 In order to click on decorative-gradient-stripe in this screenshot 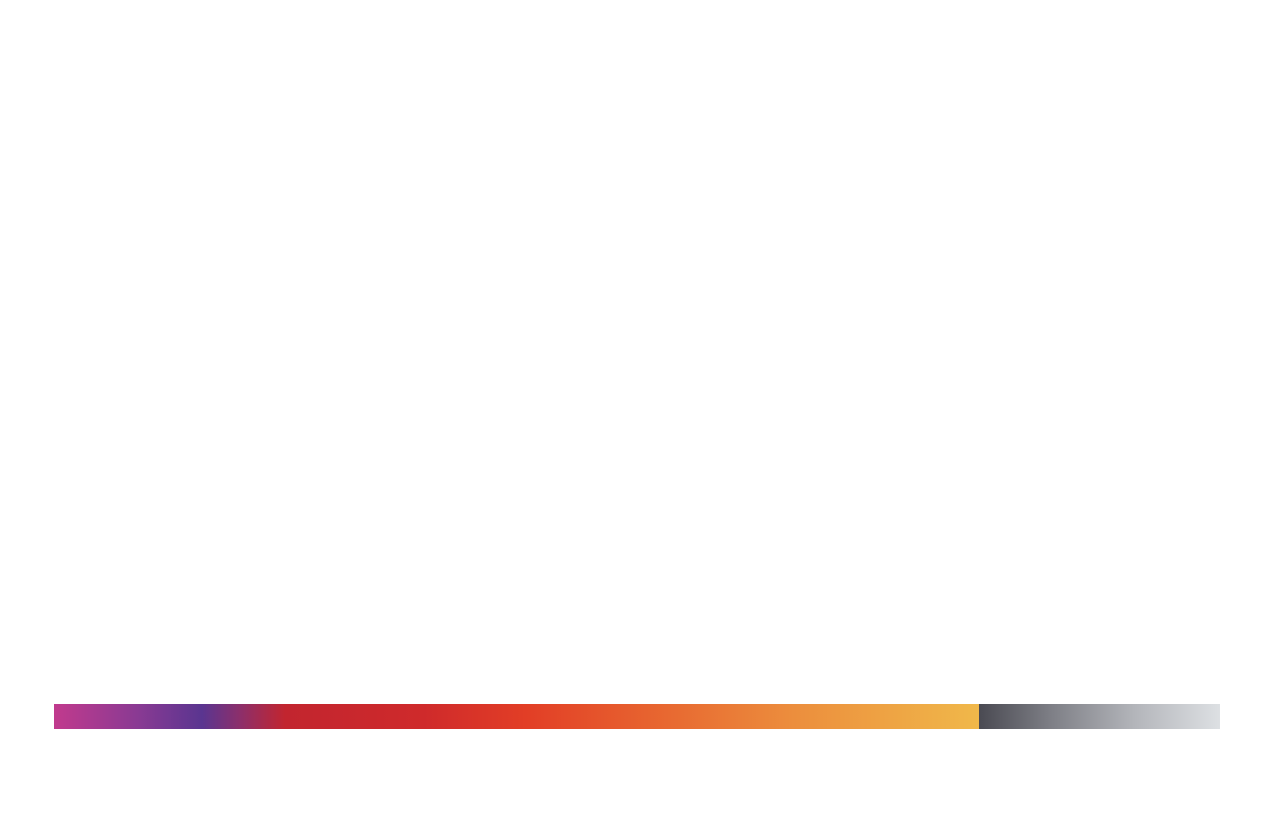, I will do `click(637, 716)`.